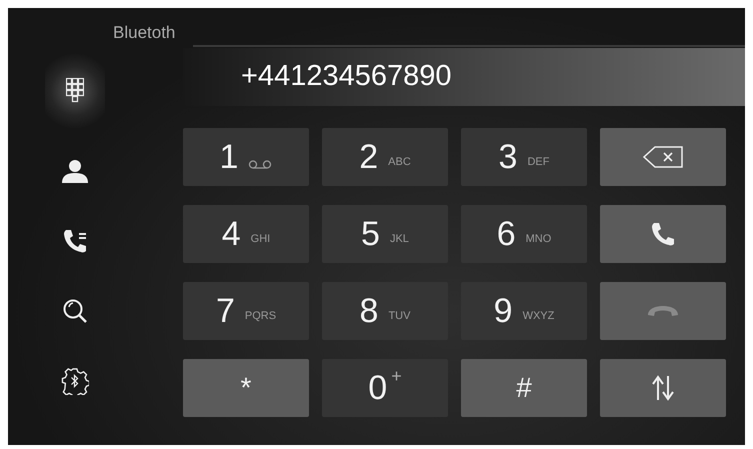 The height and width of the screenshot is (449, 753). I want to click on swap-button, so click(663, 388).